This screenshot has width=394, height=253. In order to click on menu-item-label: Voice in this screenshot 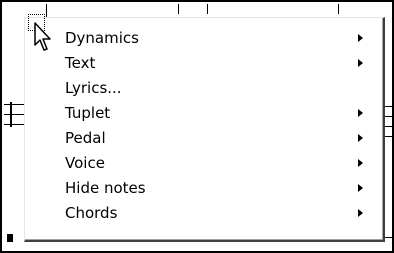, I will do `click(85, 163)`.